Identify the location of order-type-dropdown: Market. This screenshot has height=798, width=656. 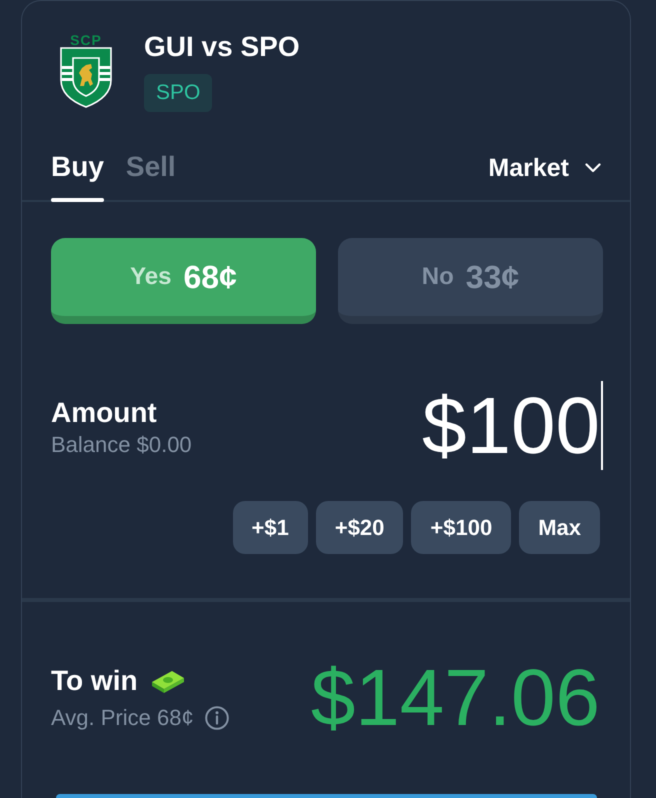
(545, 168).